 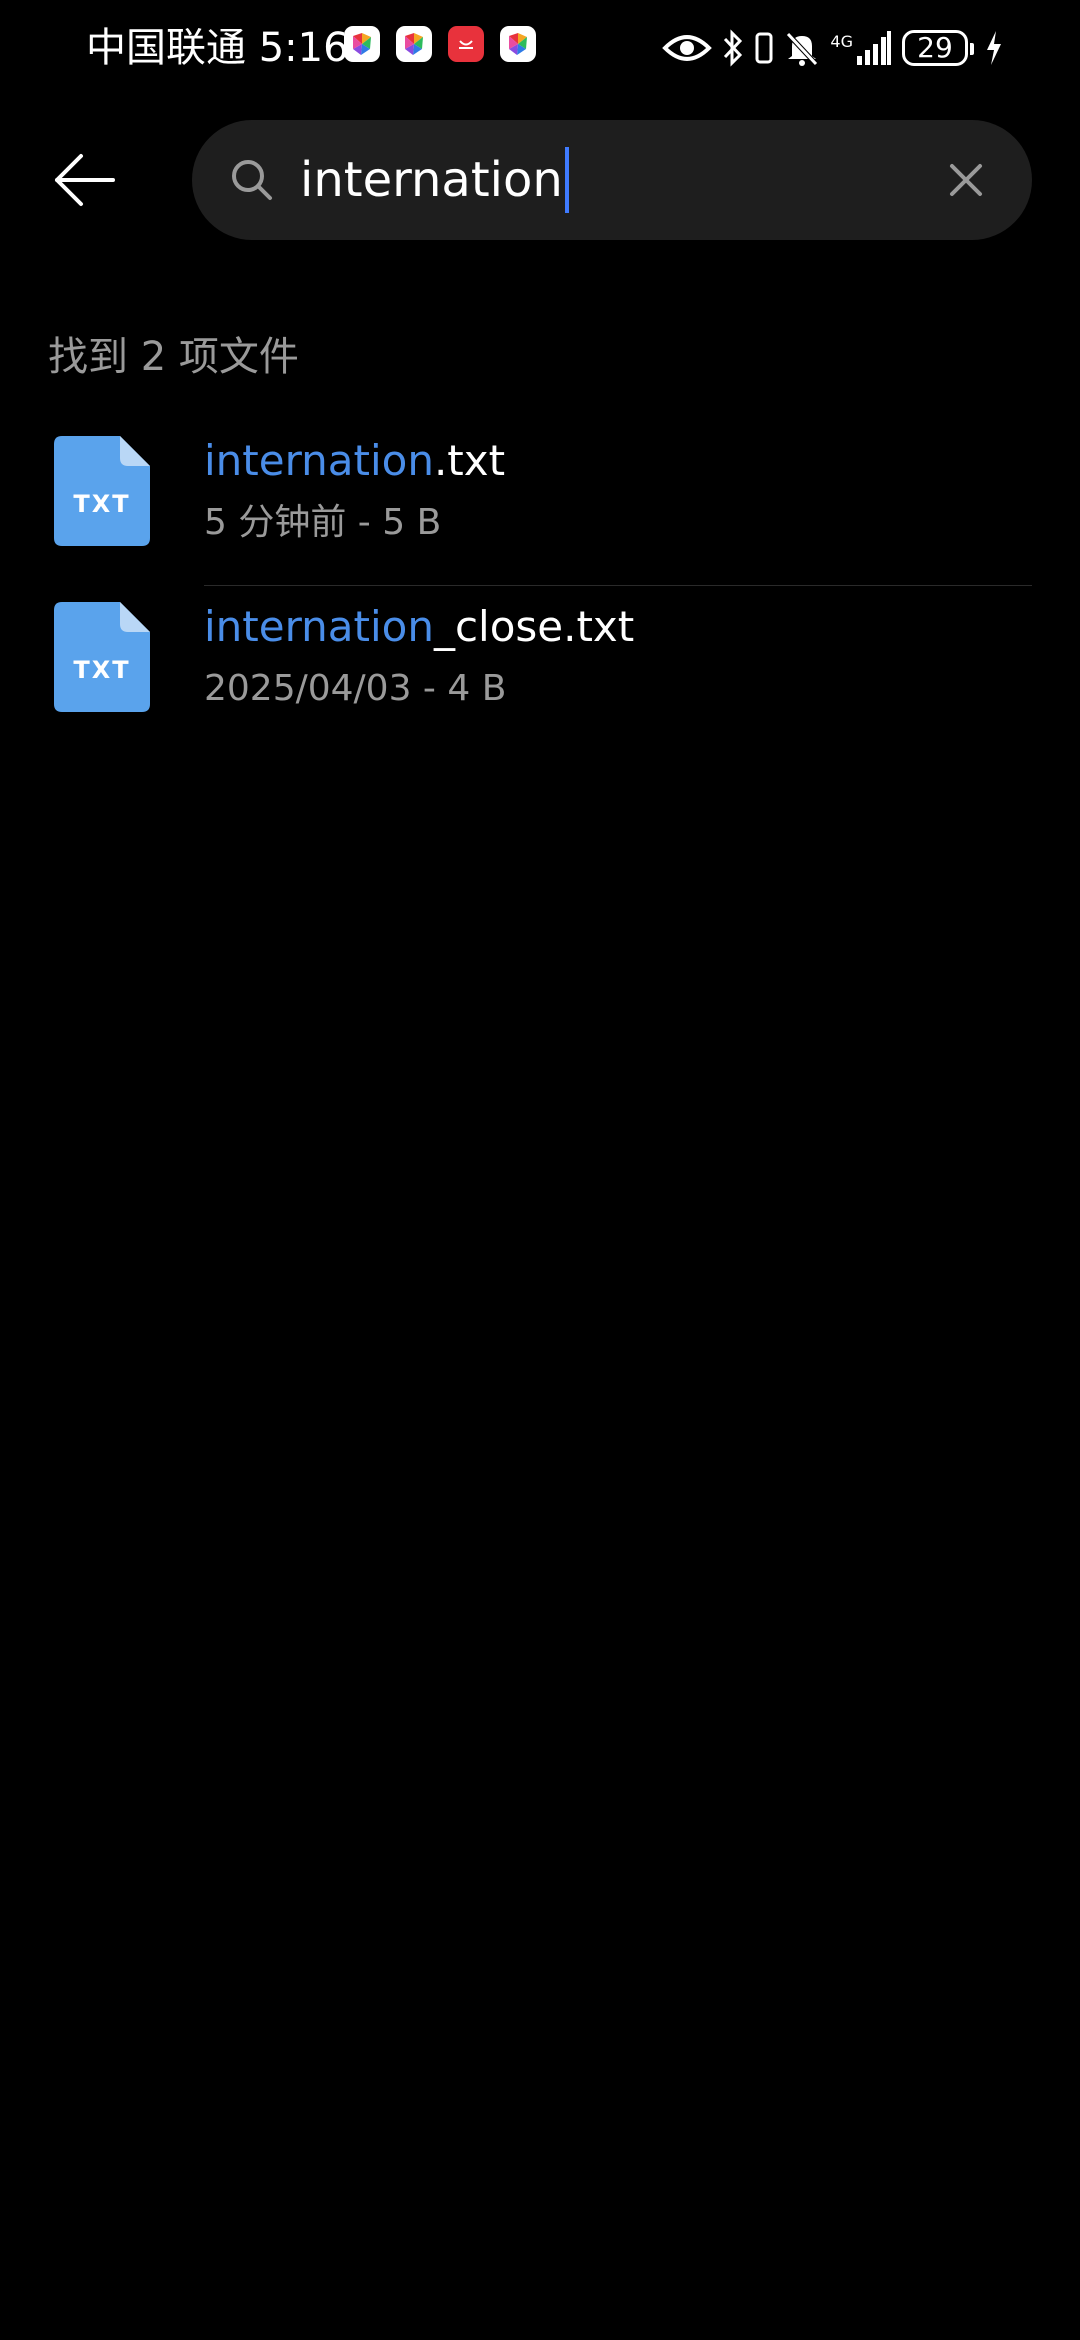 I want to click on search-bar: internation, so click(x=612, y=180).